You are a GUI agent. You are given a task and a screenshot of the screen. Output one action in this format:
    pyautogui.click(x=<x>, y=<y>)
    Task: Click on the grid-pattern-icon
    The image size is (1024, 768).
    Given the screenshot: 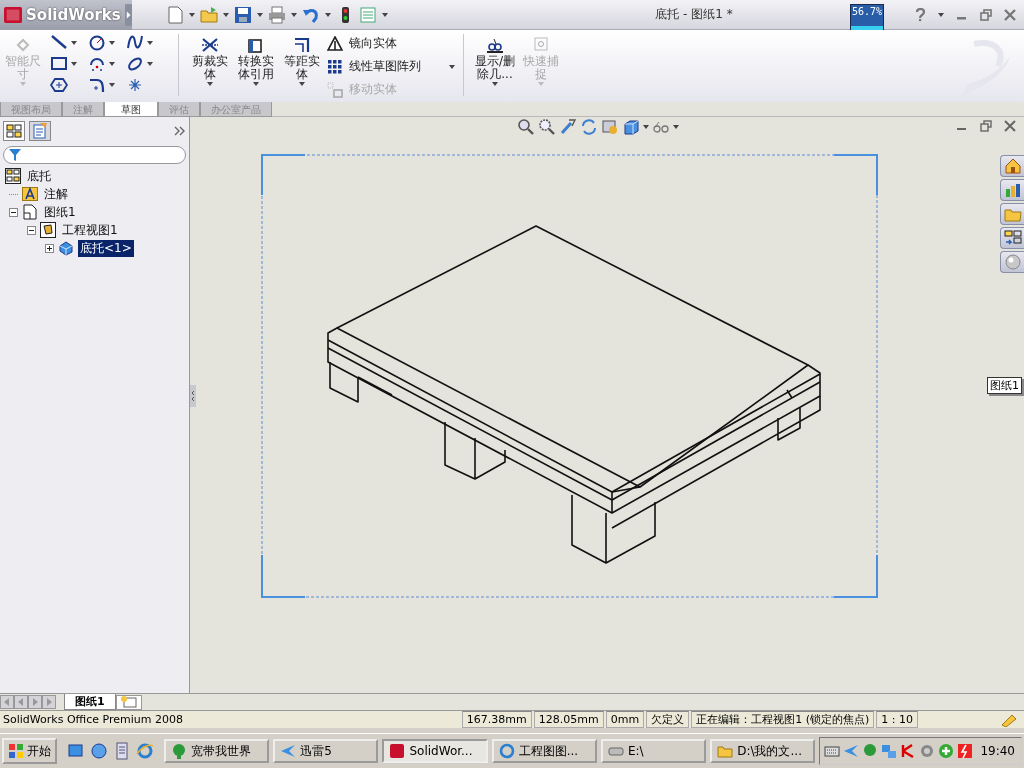 What is the action you would take?
    pyautogui.click(x=335, y=66)
    